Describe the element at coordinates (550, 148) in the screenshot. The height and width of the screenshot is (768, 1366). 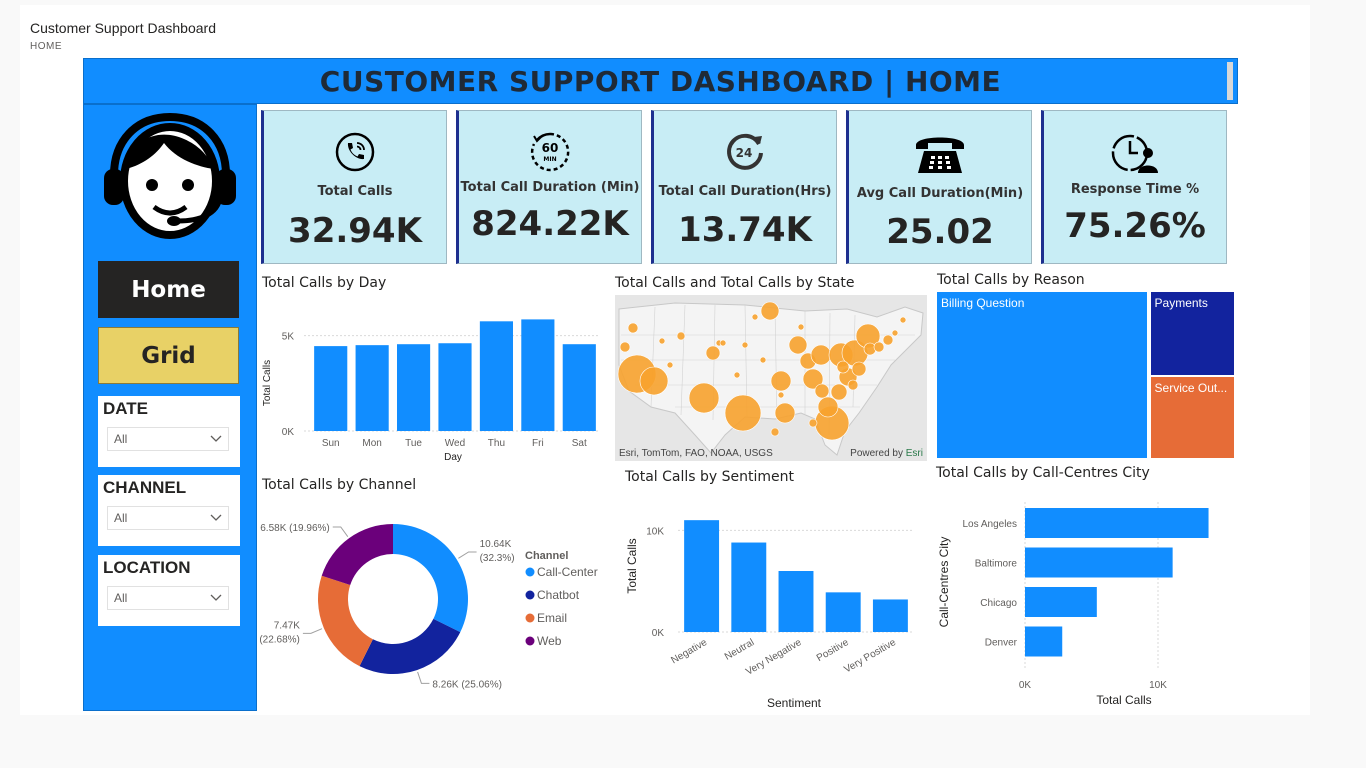
I see `svg-text: 60` at that location.